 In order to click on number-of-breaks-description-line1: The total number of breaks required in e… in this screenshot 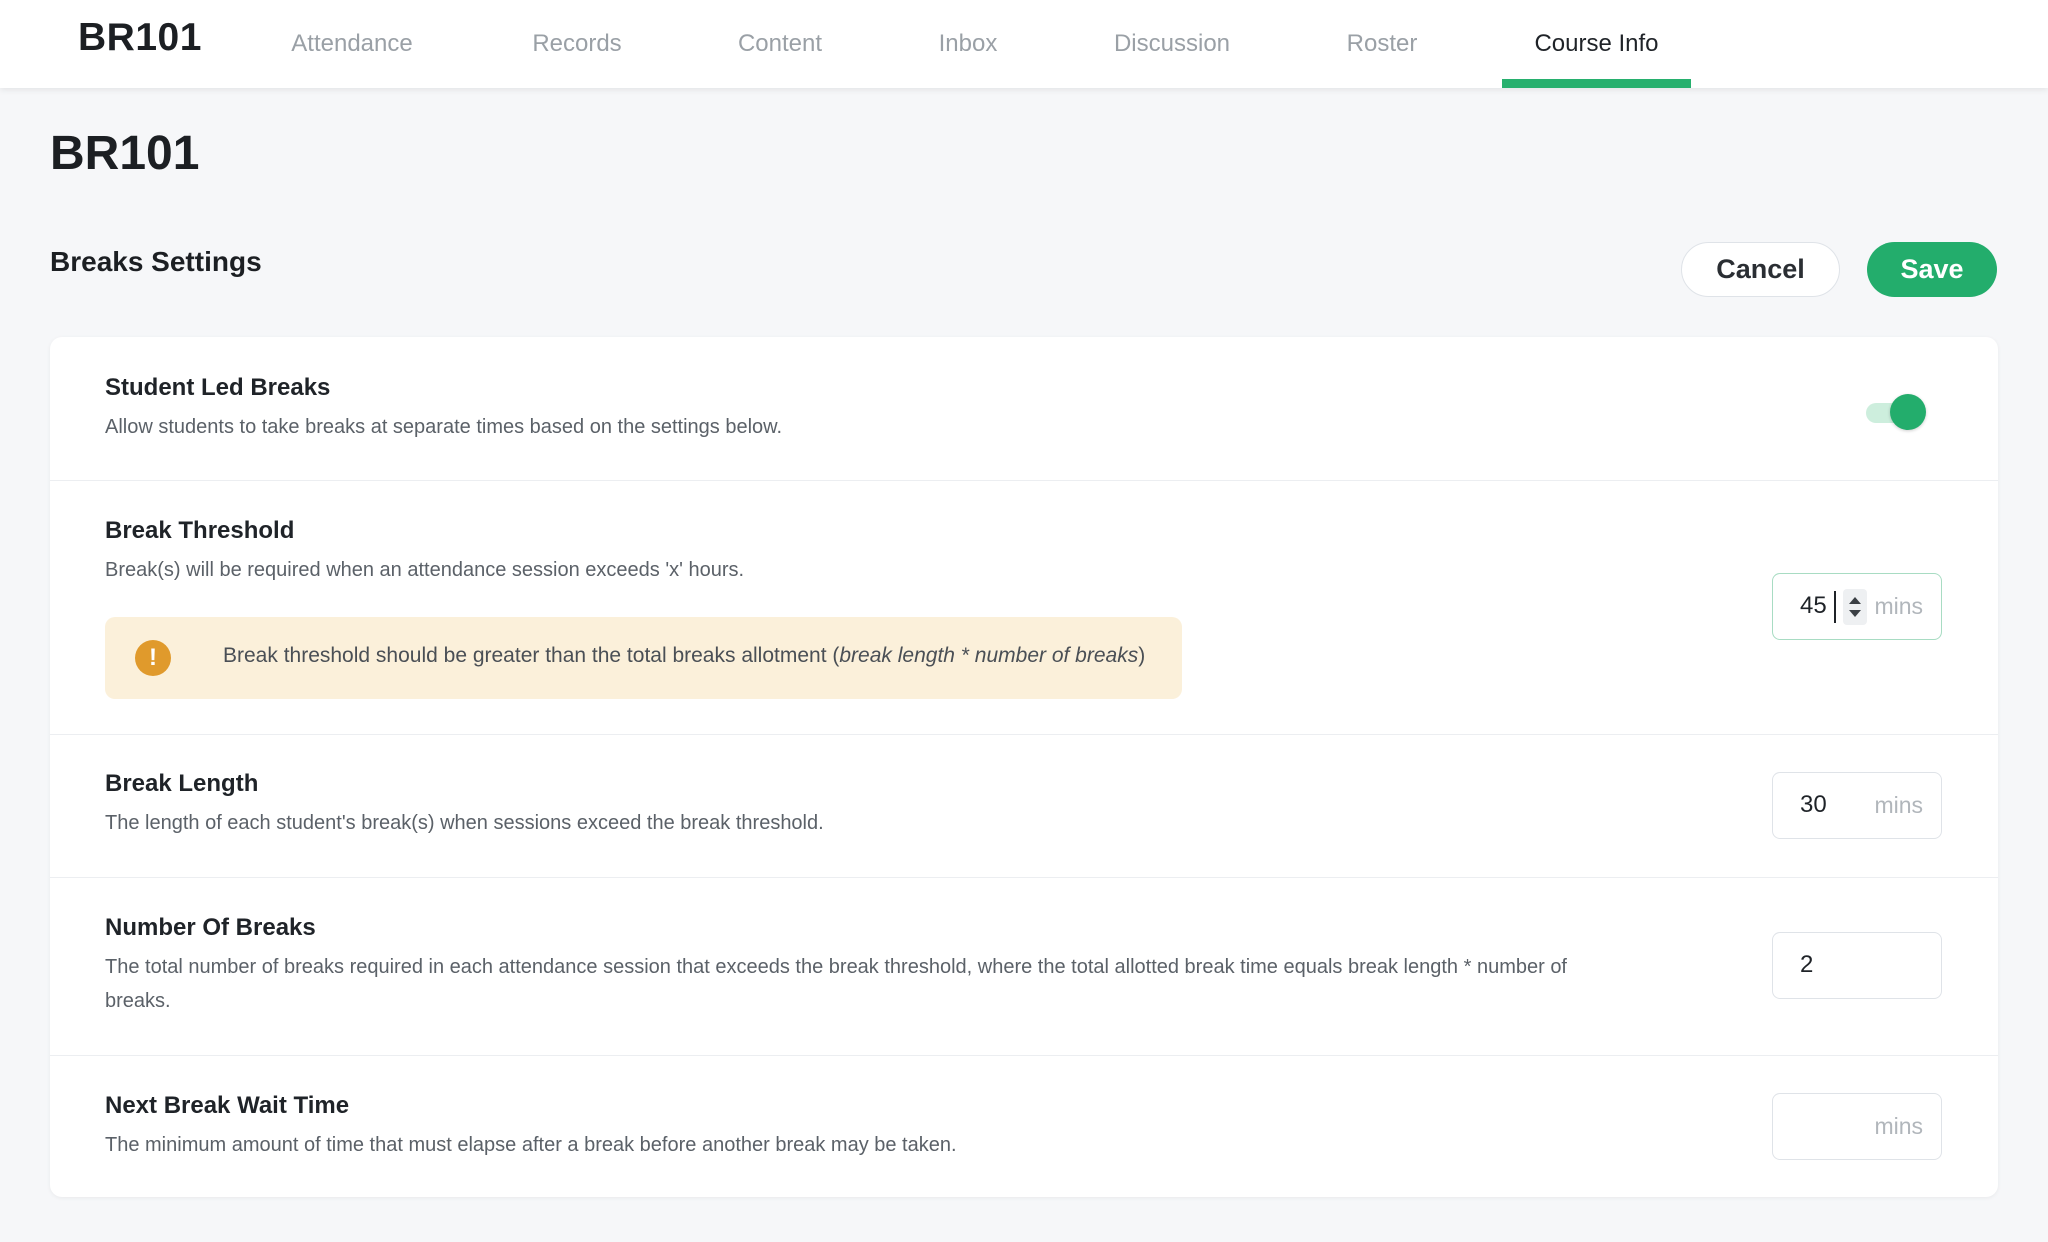, I will do `click(836, 967)`.